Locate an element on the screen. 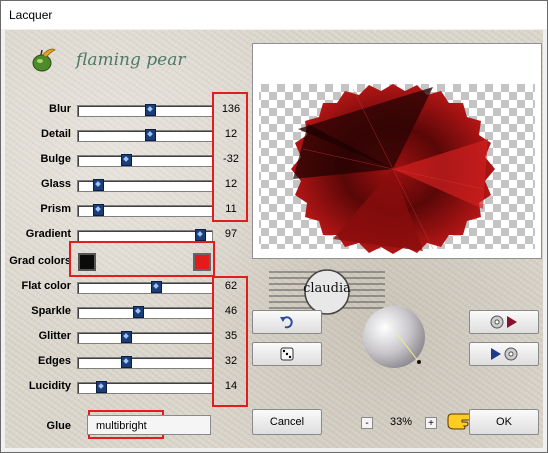 The width and height of the screenshot is (548, 453). slider-label-sparkle: Sparkle is located at coordinates (51, 311).